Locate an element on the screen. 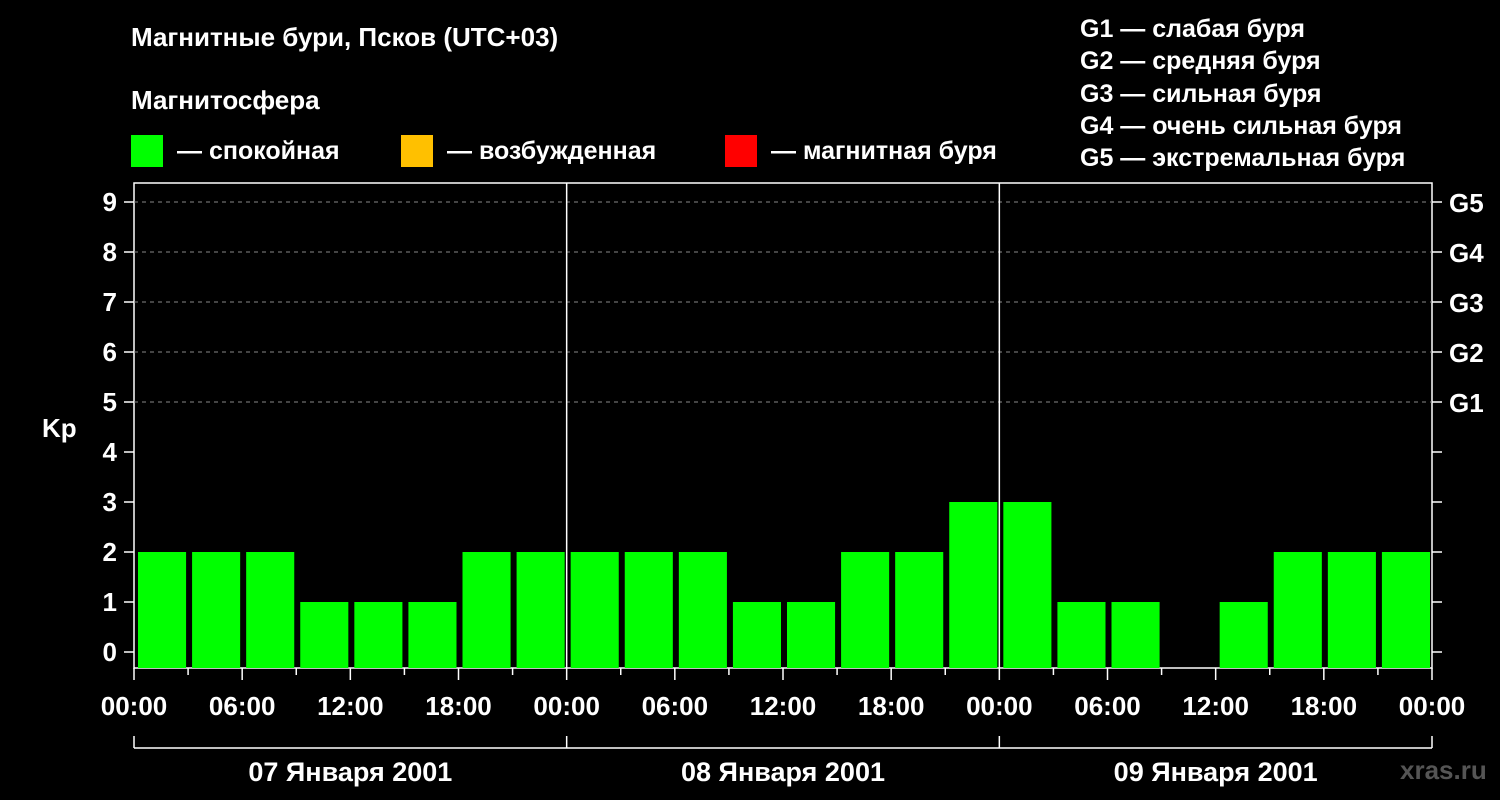 This screenshot has width=1500, height=800. x-tick-label-12: 00:00 is located at coordinates (1432, 706).